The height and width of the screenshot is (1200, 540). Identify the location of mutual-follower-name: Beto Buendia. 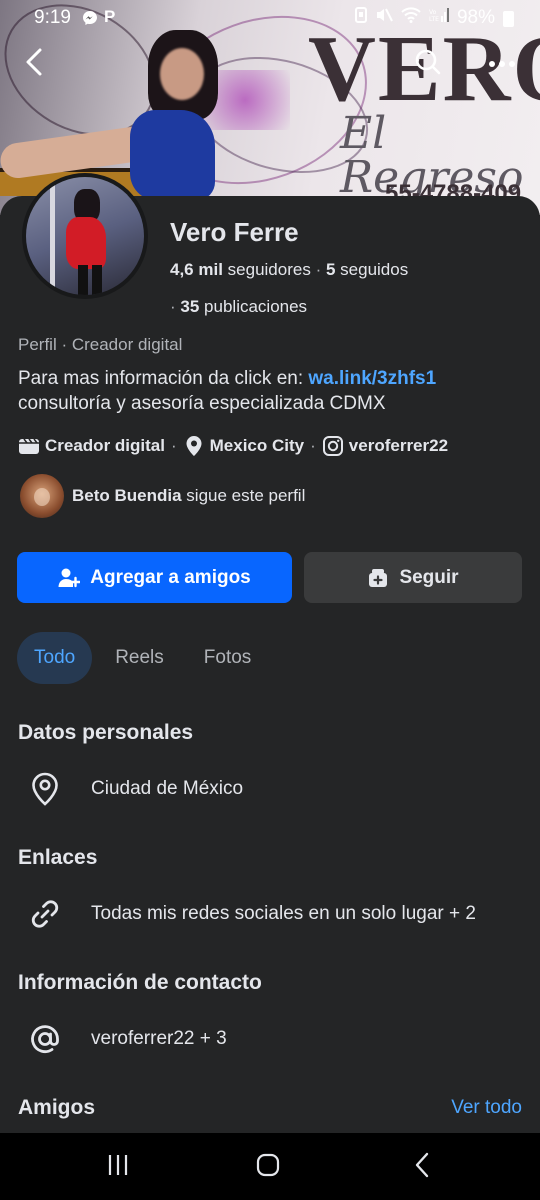
(127, 496).